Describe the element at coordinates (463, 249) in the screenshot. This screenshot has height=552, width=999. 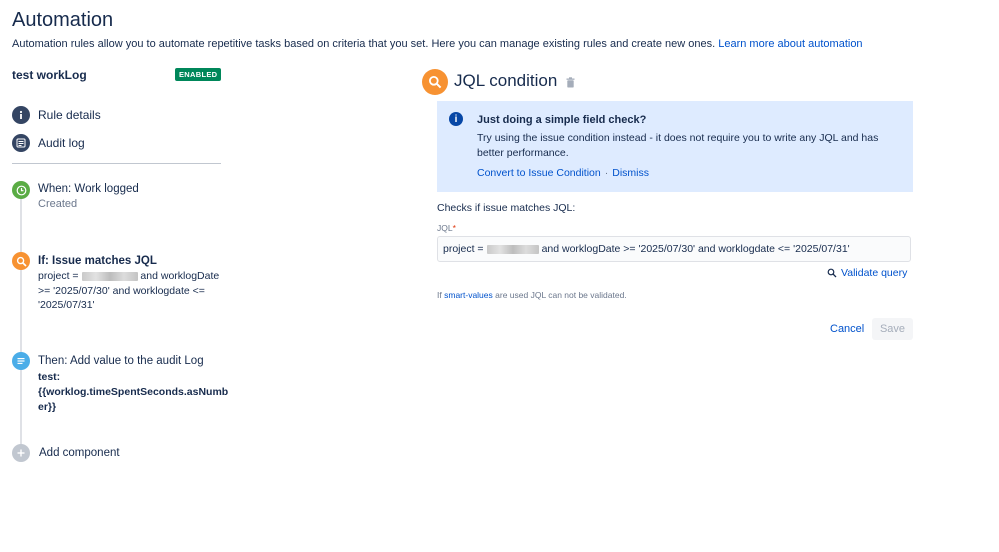
I see `jql-text-pre: project =` at that location.